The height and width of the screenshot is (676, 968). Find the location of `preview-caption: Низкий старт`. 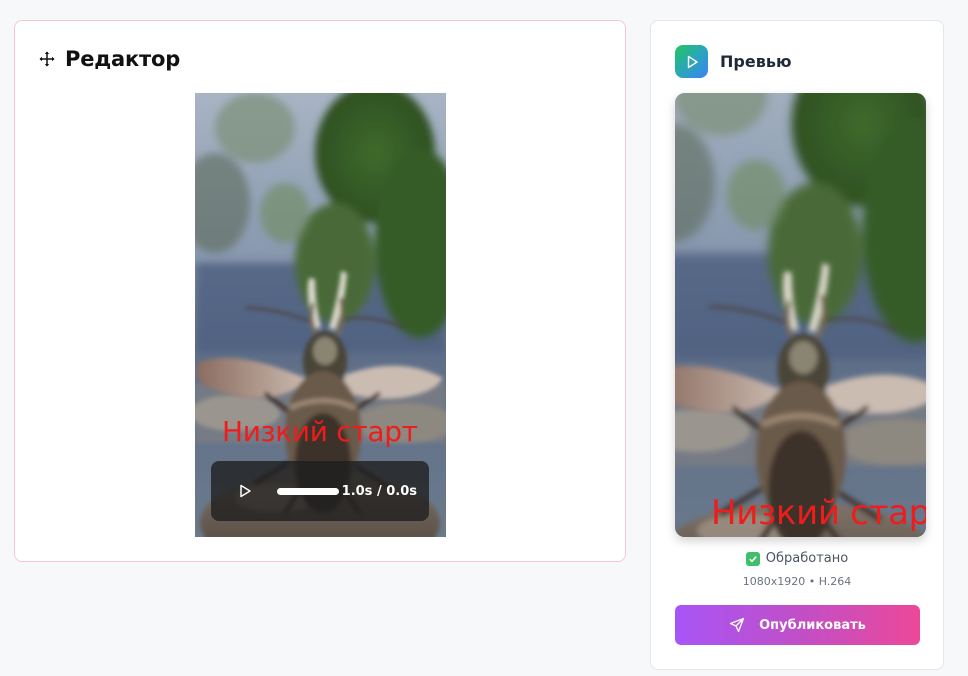

preview-caption: Низкий старт is located at coordinates (818, 513).